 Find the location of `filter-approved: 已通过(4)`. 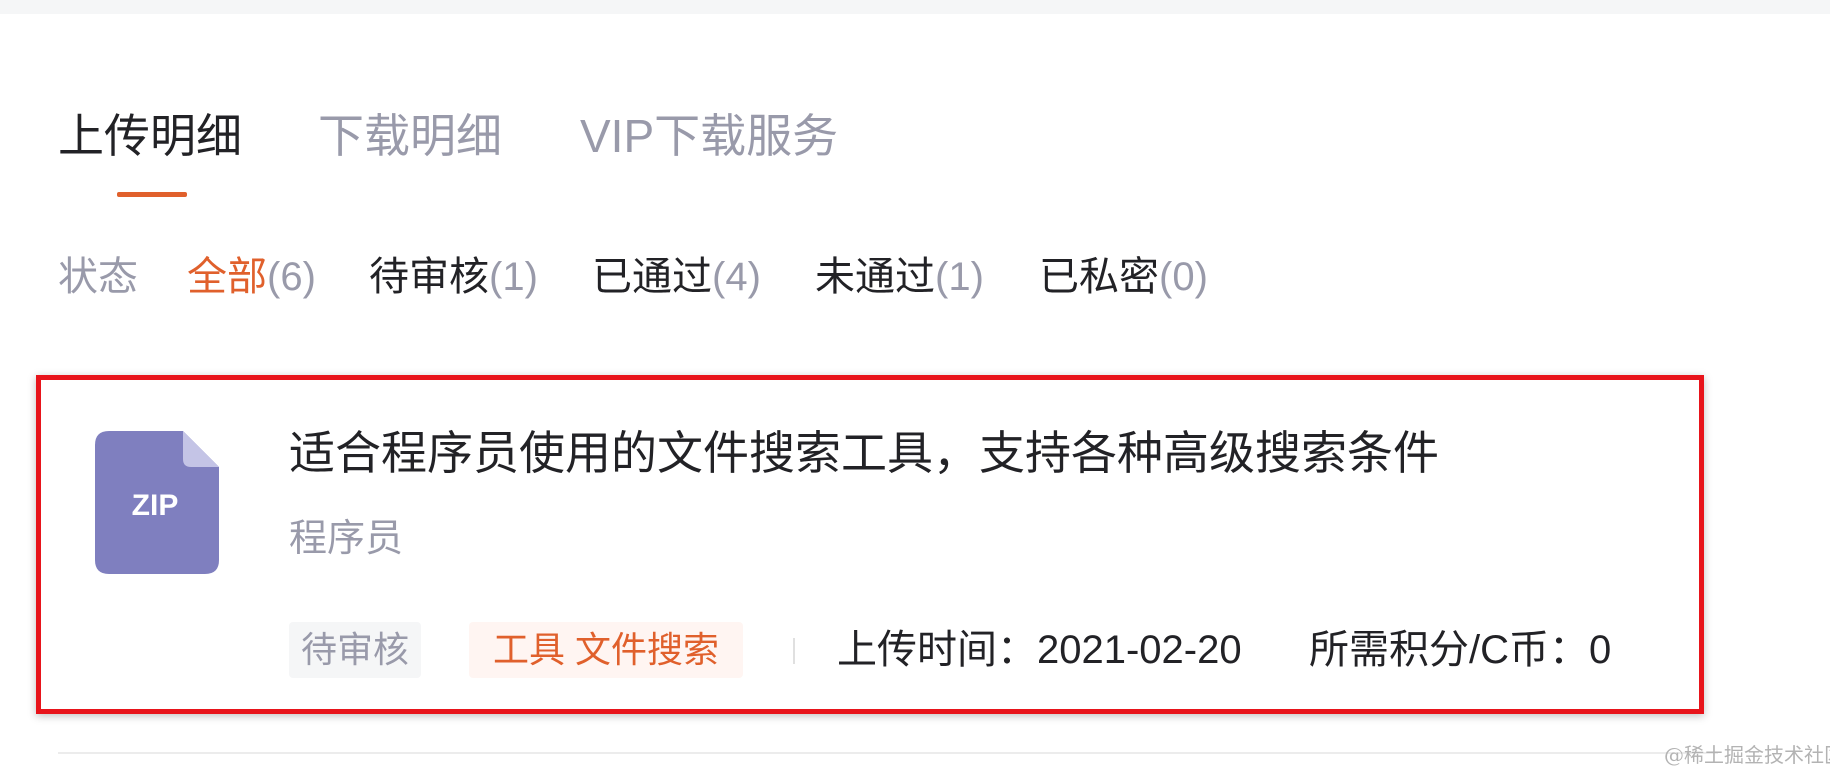

filter-approved: 已通过(4) is located at coordinates (676, 277).